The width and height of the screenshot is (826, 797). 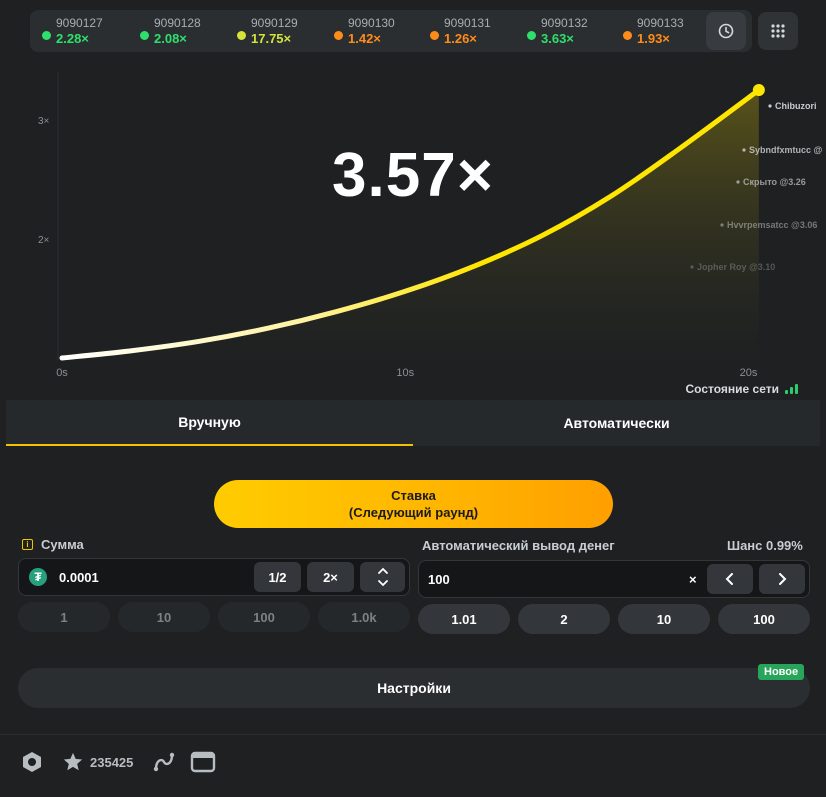 I want to click on clock-icon, so click(x=726, y=31).